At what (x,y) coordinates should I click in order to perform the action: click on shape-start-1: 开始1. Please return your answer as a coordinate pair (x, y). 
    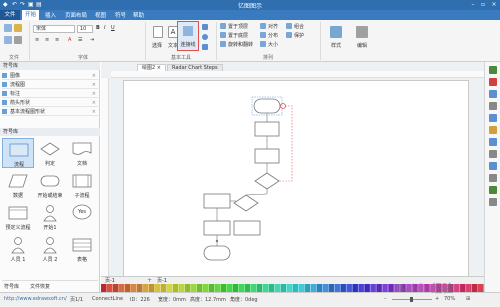
    Looking at the image, I should click on (50, 217).